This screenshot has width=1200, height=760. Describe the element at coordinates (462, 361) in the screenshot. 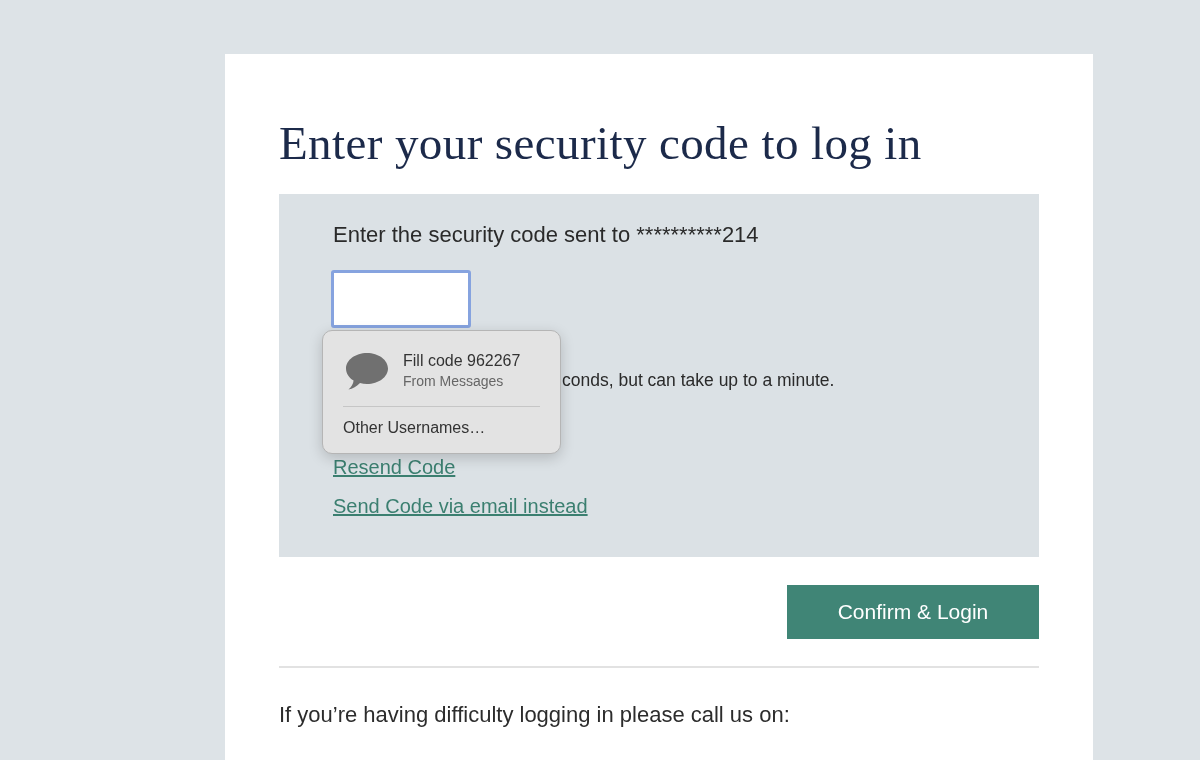

I see `fill-code-label: Fill code 962267` at that location.